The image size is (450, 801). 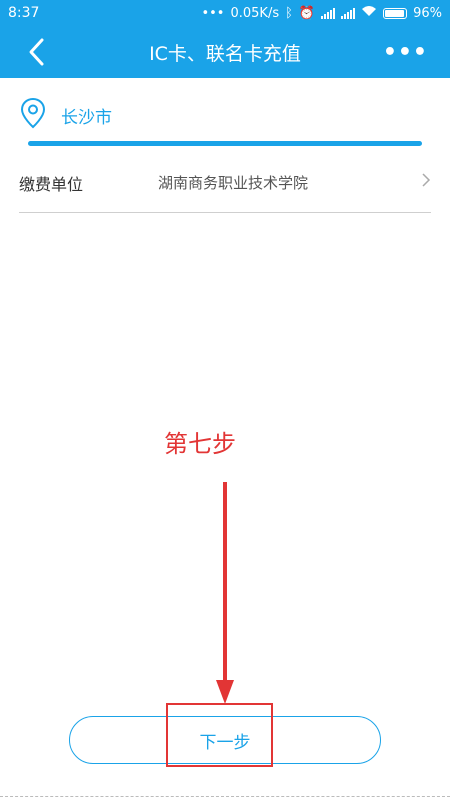 I want to click on city-underline, so click(x=225, y=143).